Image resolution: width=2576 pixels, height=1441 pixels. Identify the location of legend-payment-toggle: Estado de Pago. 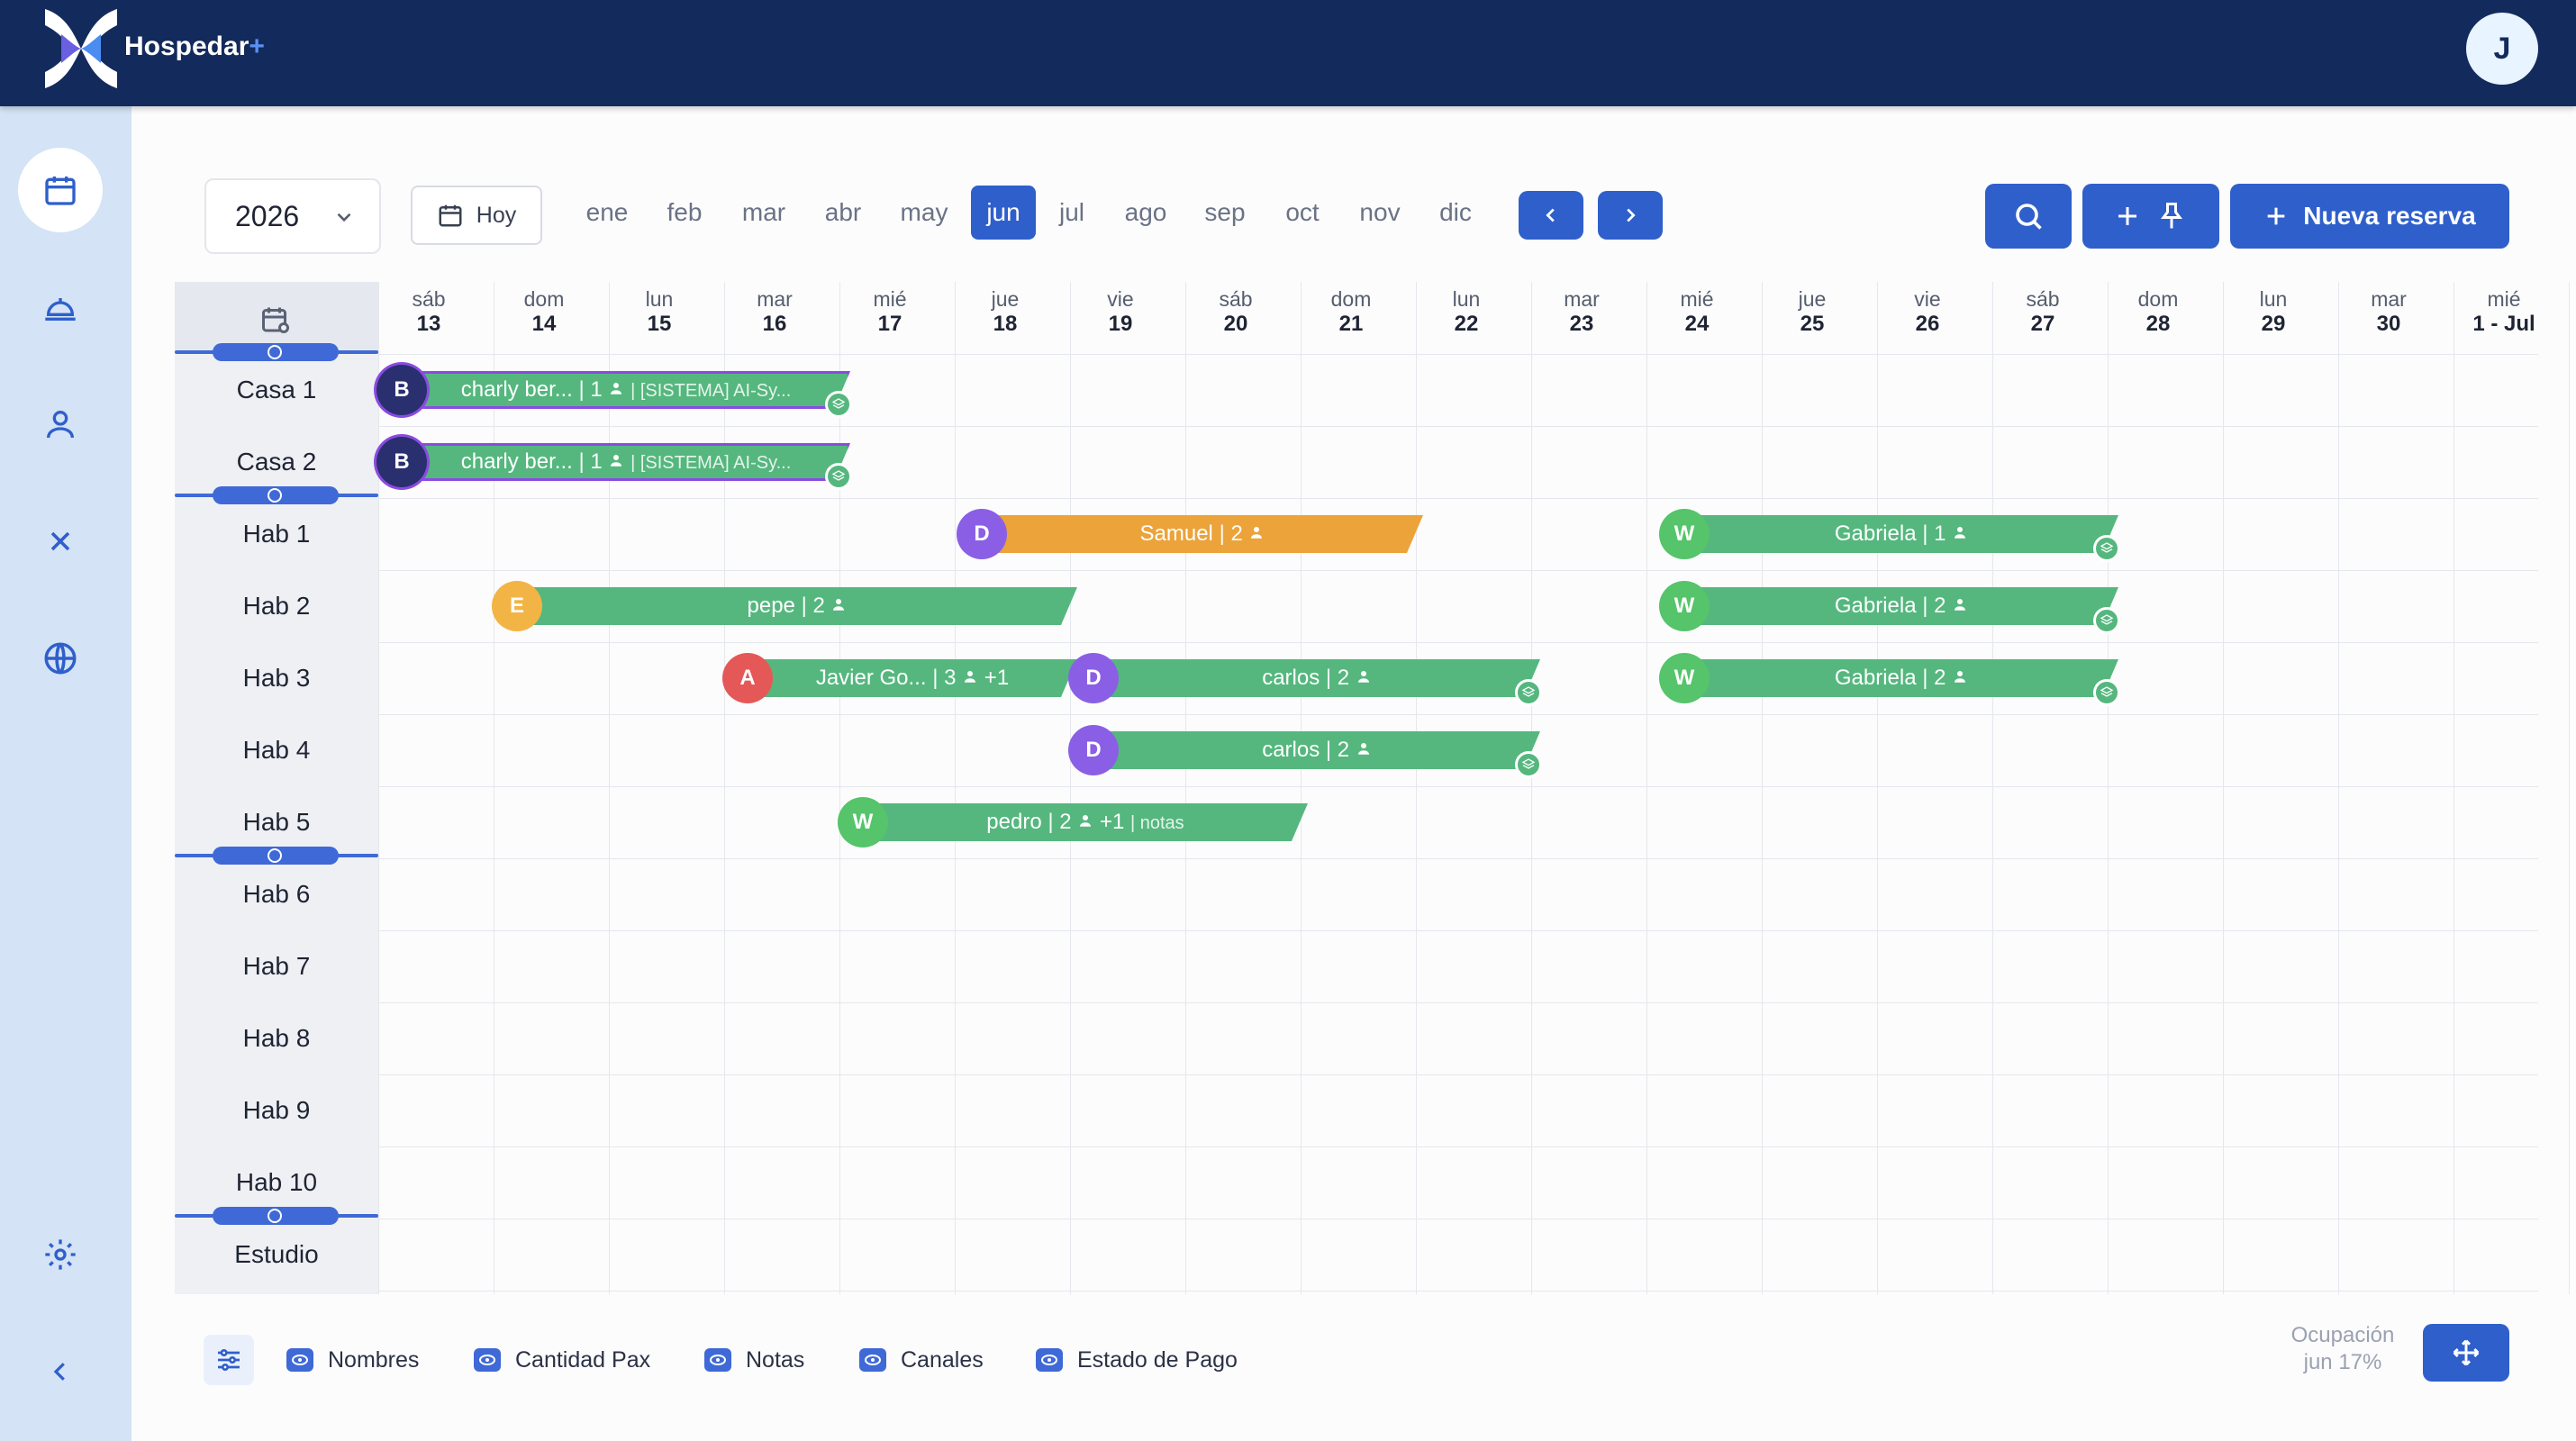
(1137, 1360).